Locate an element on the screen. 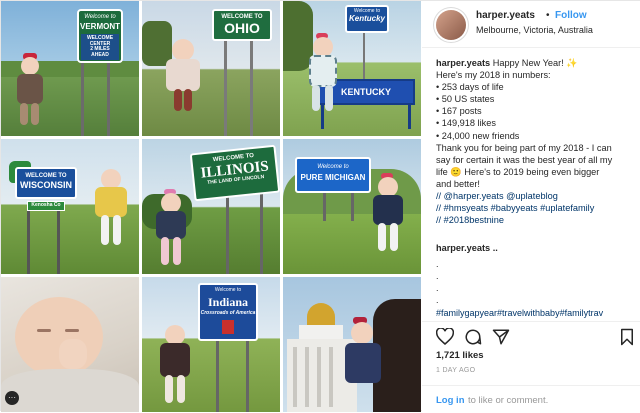  stat-item: • 253 days of life is located at coordinates (470, 87).